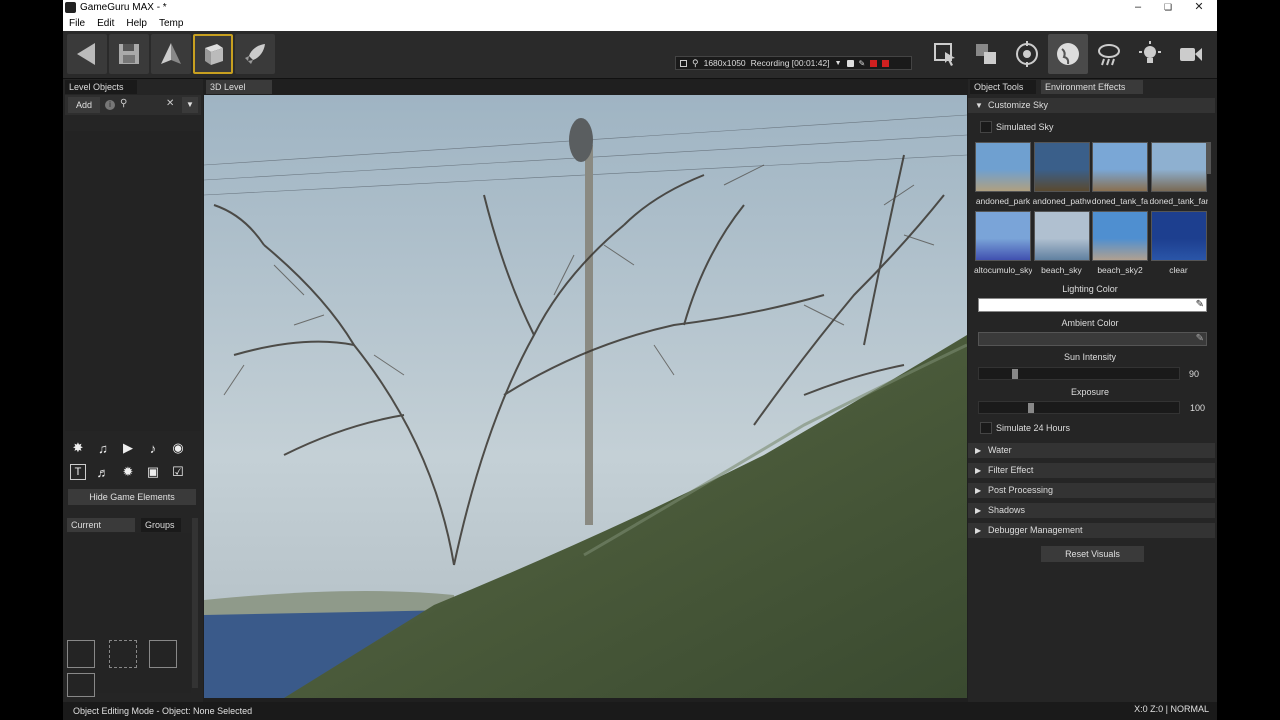 The width and height of the screenshot is (1280, 720). I want to click on rain-cloud-icon, so click(1109, 55).